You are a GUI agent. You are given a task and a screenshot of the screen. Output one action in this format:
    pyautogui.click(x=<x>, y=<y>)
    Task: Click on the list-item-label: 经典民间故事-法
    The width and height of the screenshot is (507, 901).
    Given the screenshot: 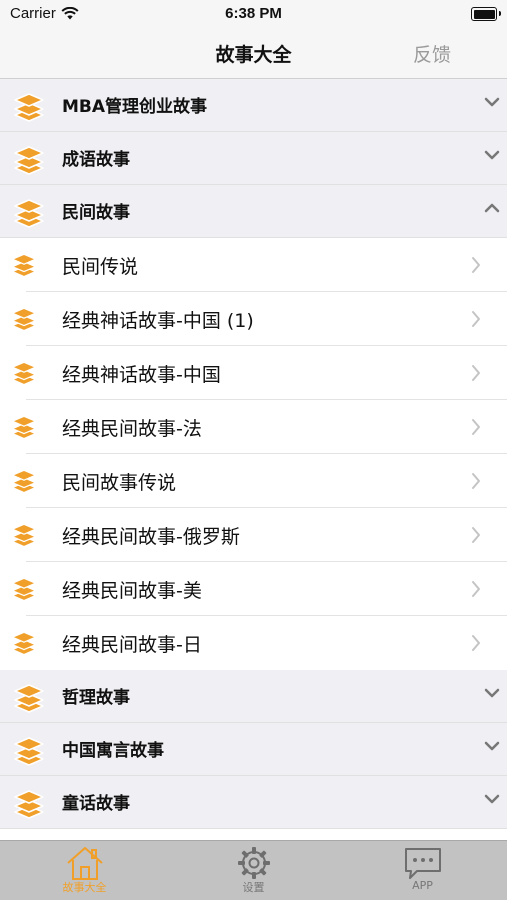 What is the action you would take?
    pyautogui.click(x=132, y=429)
    